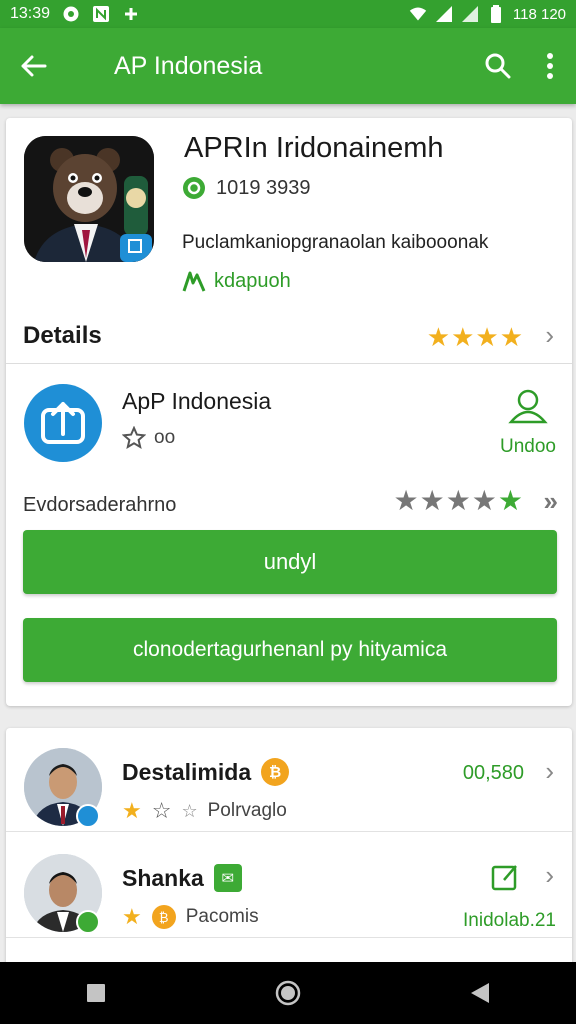 This screenshot has width=576, height=1024. What do you see at coordinates (188, 65) in the screenshot?
I see `app-bar-title: AP Indonesia` at bounding box center [188, 65].